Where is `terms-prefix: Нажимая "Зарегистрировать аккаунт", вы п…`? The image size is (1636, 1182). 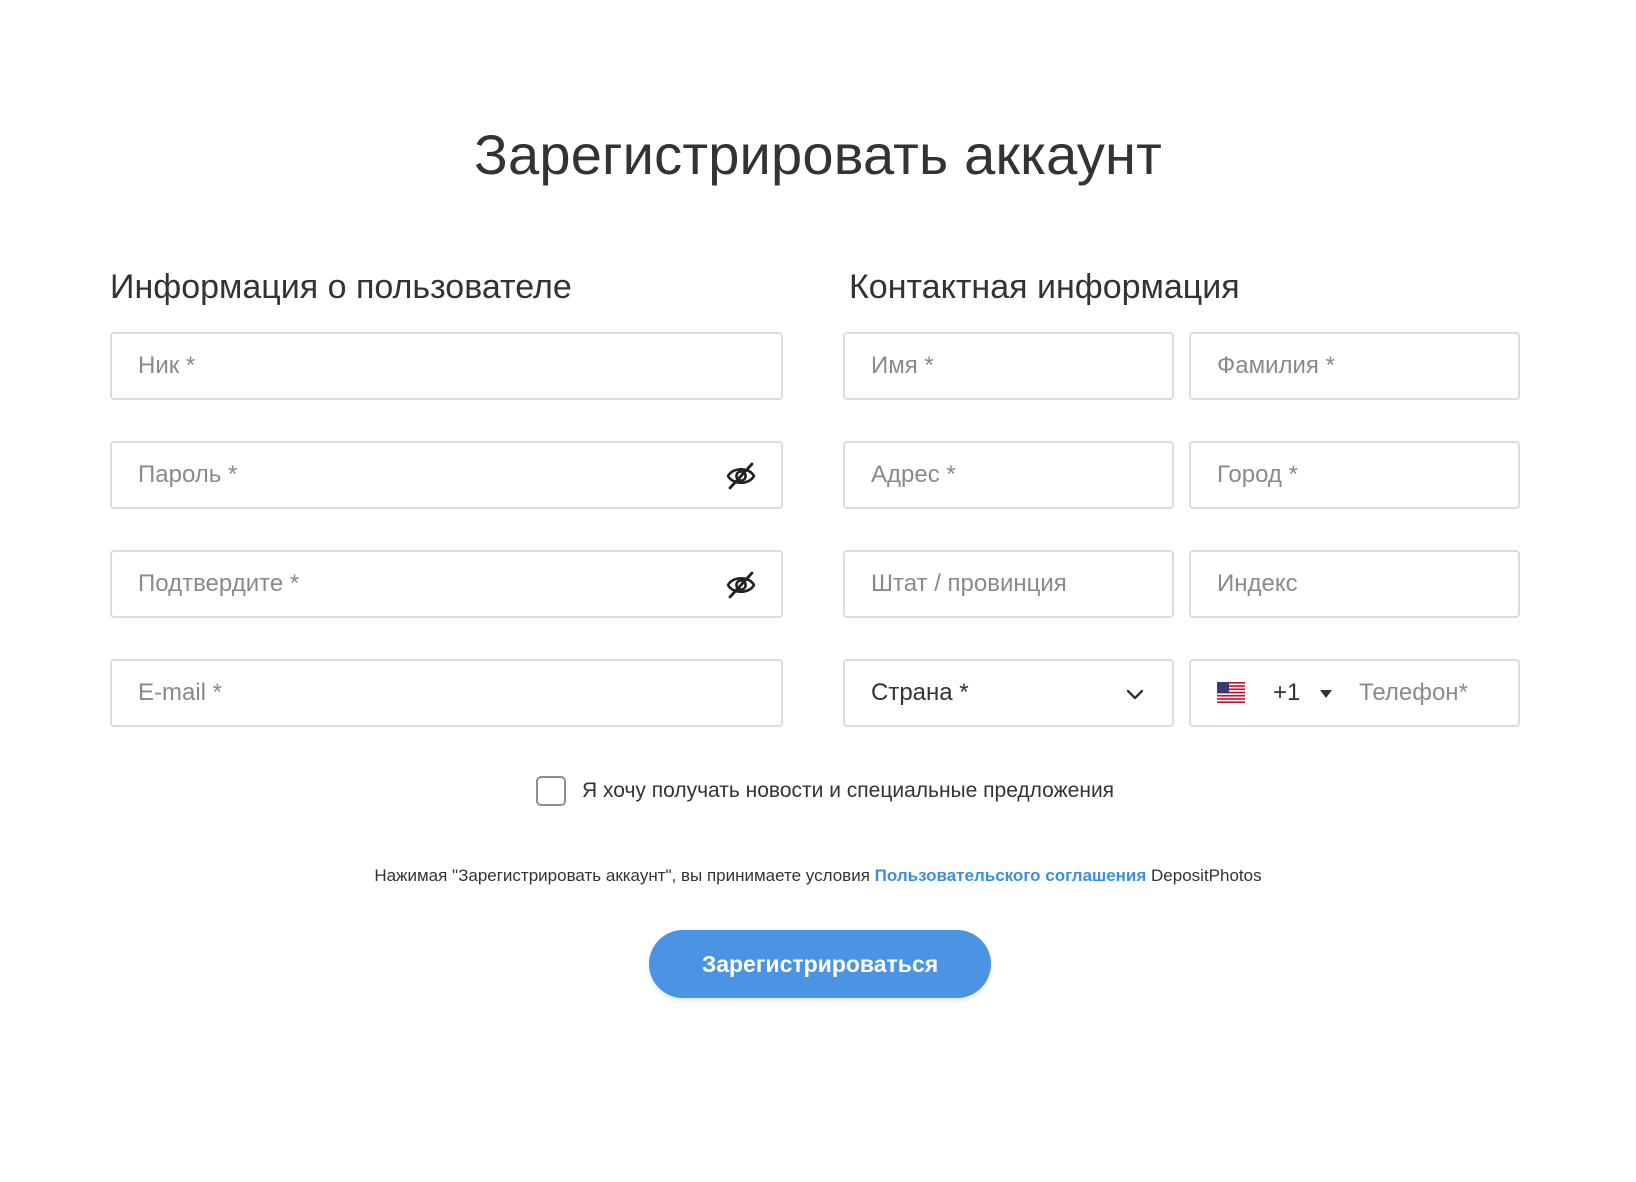 terms-prefix: Нажимая "Зарегистрировать аккаунт", вы п… is located at coordinates (624, 875).